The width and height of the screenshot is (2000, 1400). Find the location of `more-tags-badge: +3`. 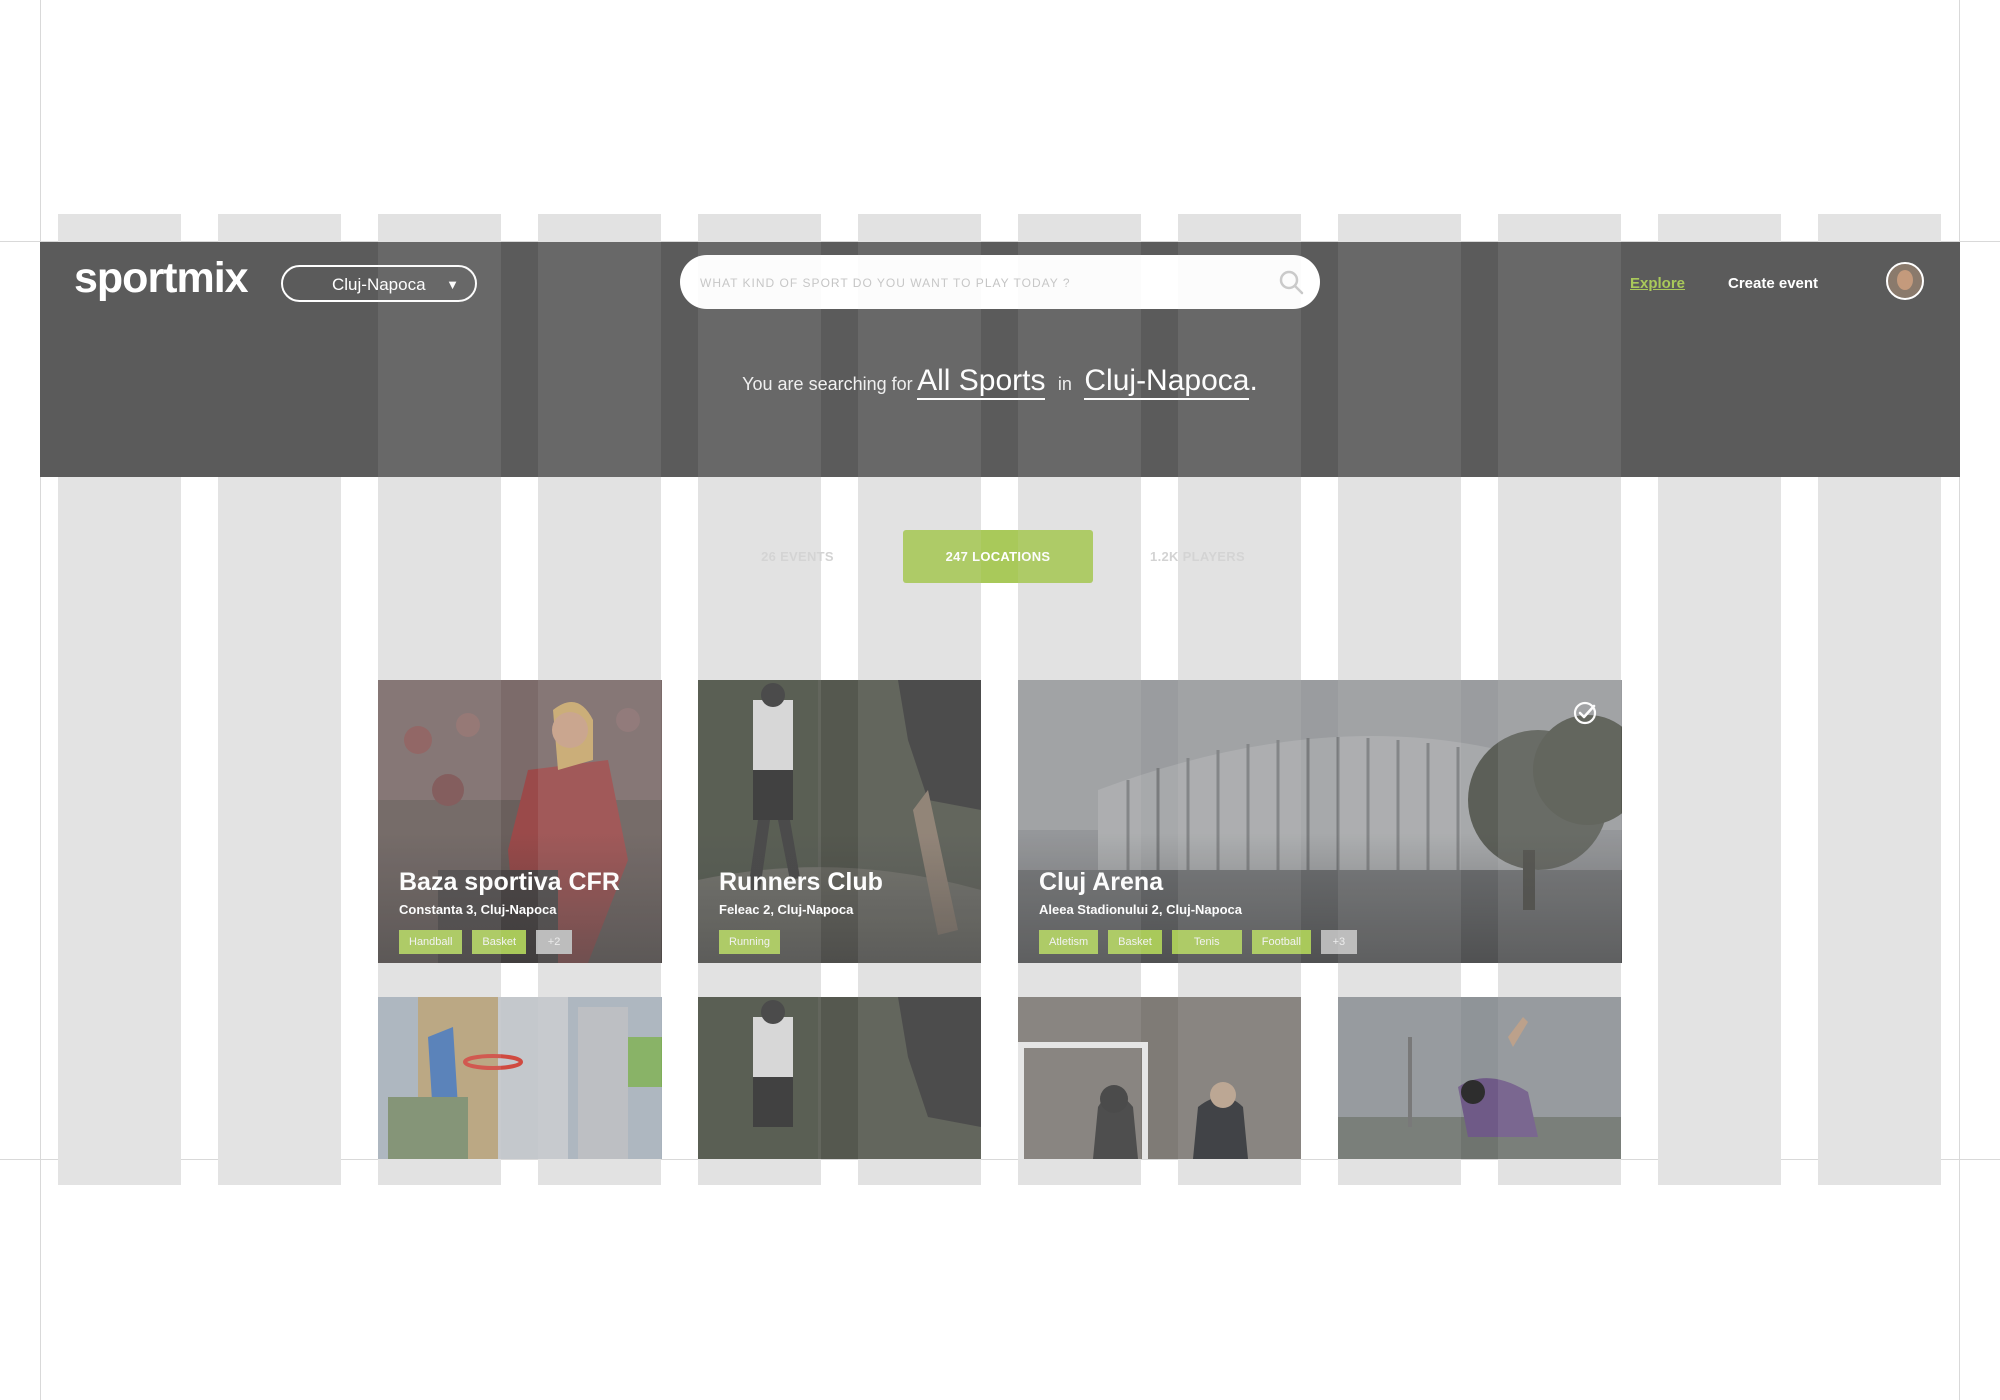

more-tags-badge: +3 is located at coordinates (1338, 942).